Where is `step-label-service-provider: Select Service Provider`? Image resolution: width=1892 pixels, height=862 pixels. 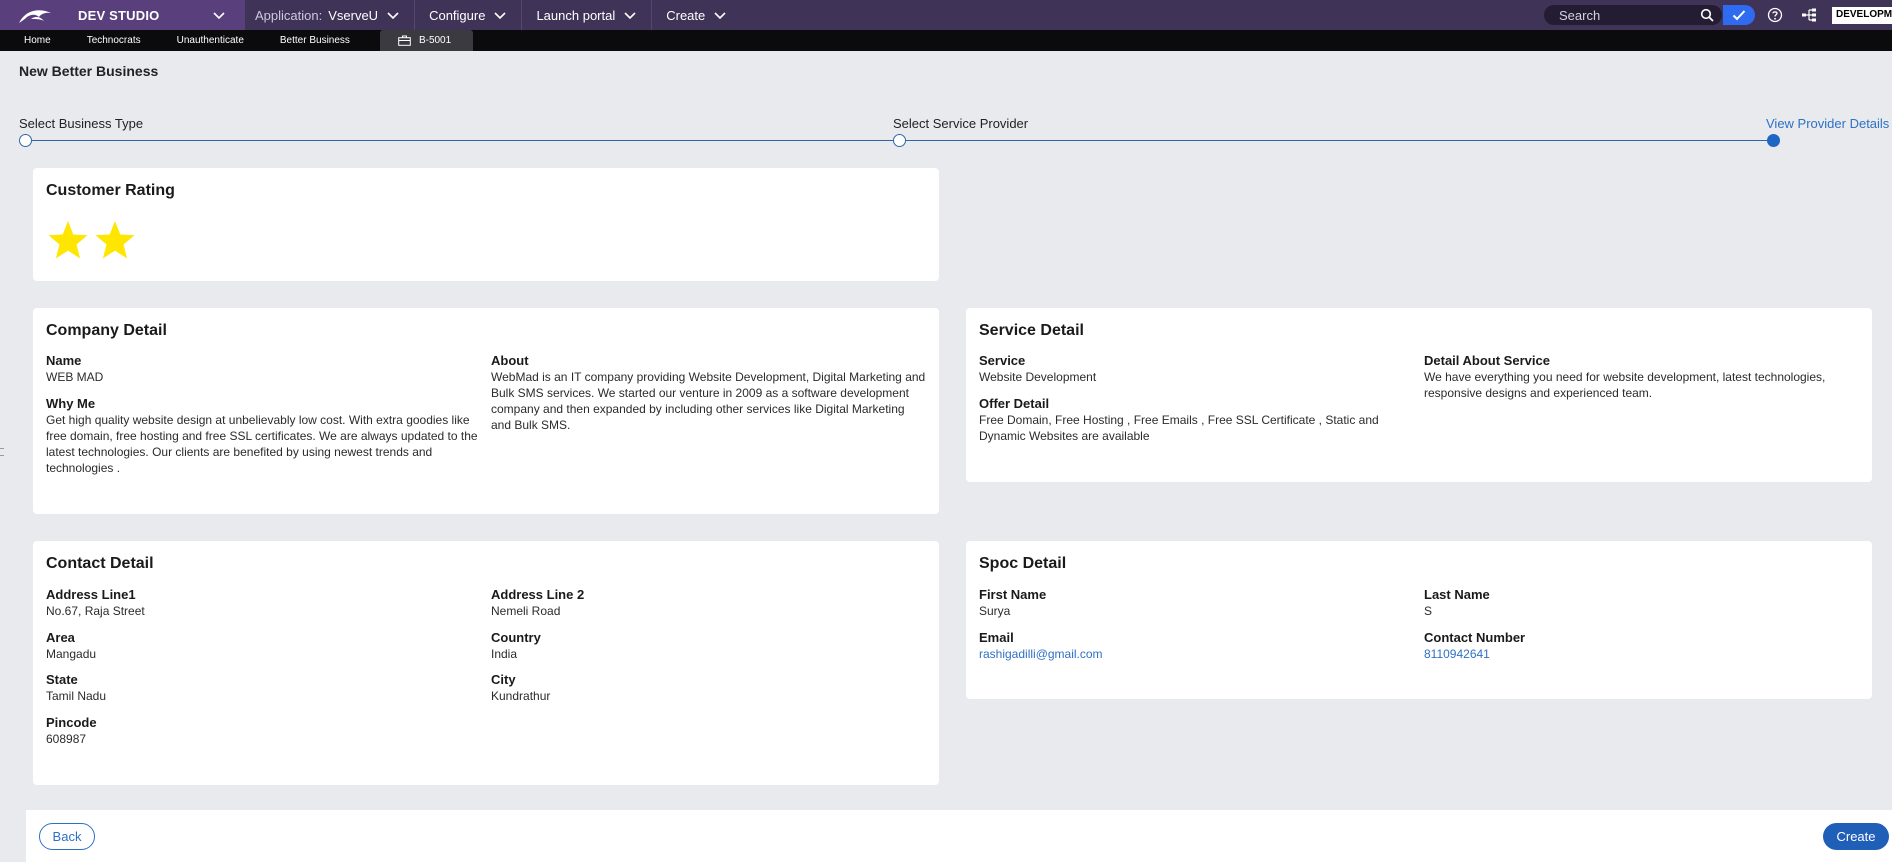 step-label-service-provider: Select Service Provider is located at coordinates (961, 123).